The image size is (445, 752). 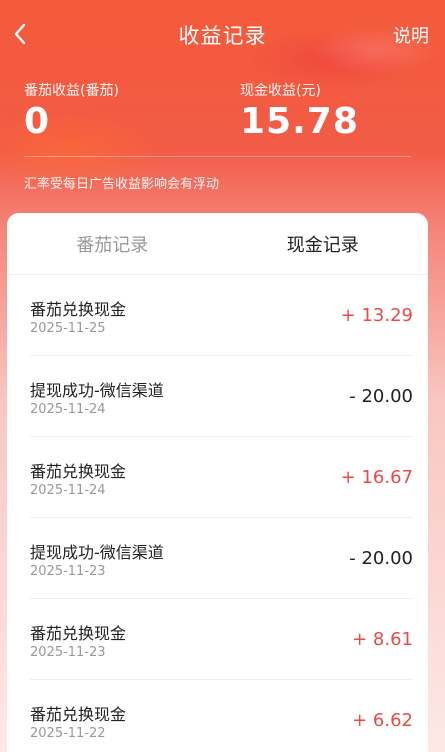 What do you see at coordinates (221, 639) in the screenshot?
I see `list-item: 番茄兑换现金 2025-11-23 + 8.61` at bounding box center [221, 639].